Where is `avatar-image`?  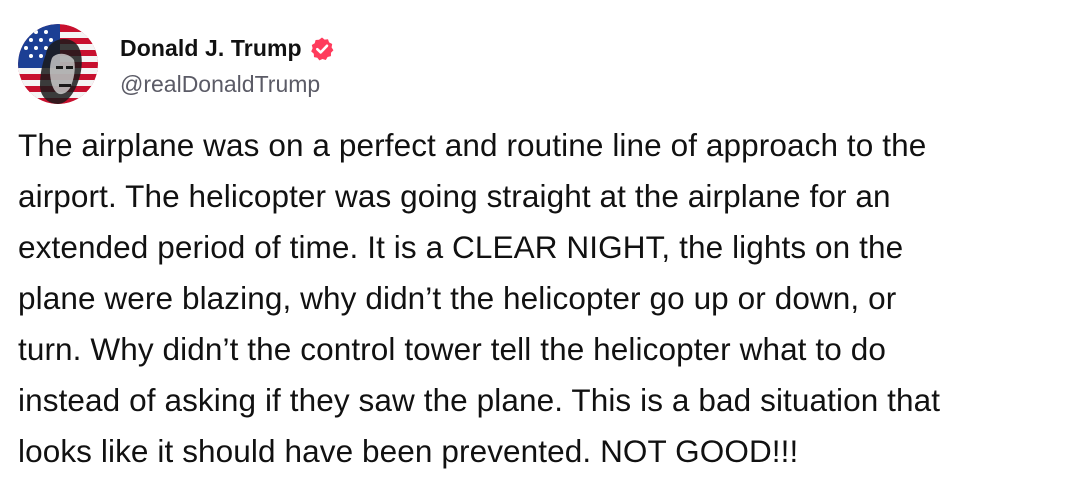 avatar-image is located at coordinates (58, 64).